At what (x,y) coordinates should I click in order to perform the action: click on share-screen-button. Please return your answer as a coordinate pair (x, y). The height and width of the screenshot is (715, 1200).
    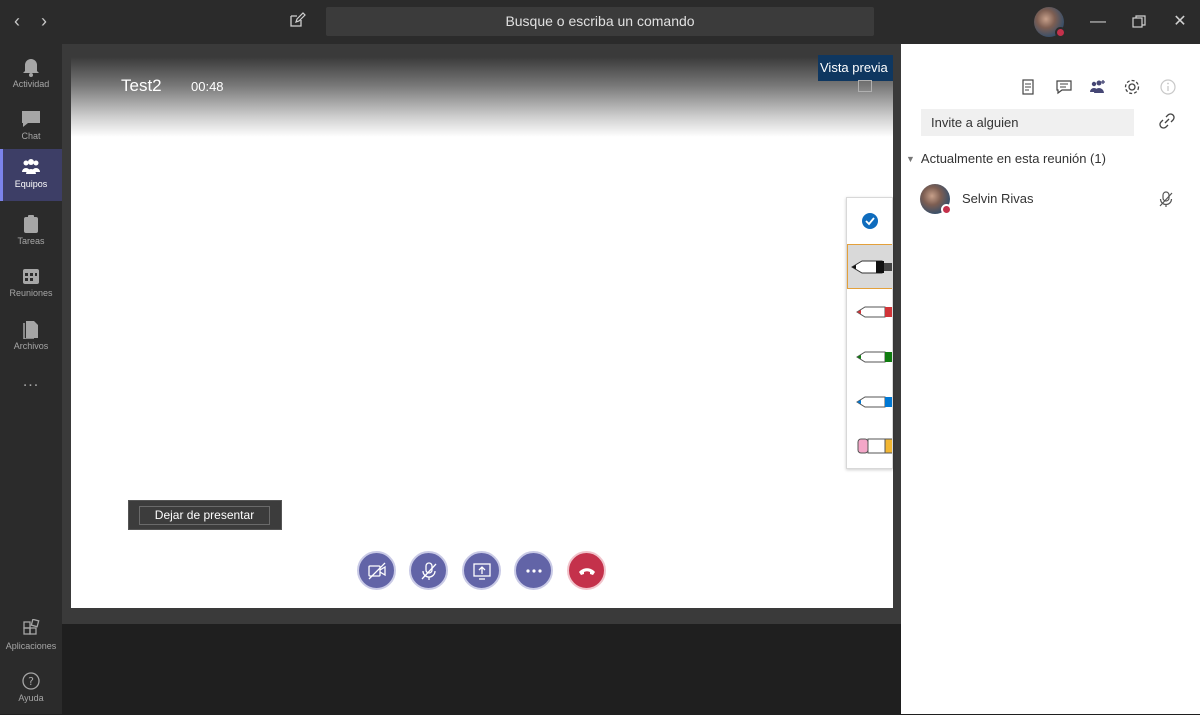
    Looking at the image, I should click on (481, 570).